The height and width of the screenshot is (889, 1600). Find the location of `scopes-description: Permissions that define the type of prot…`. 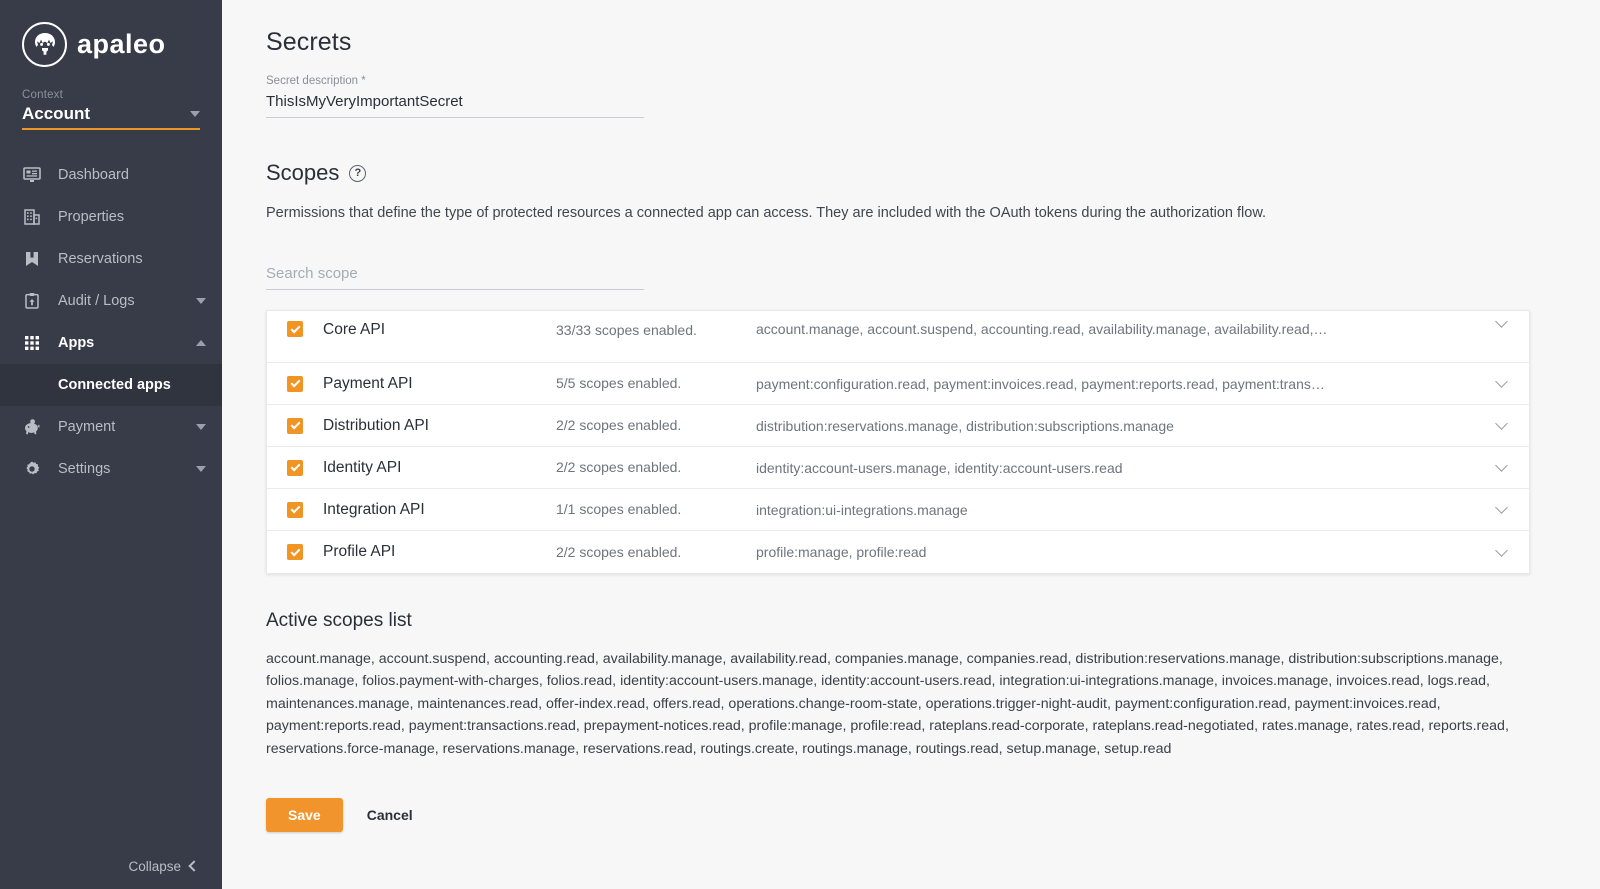

scopes-description: Permissions that define the type of prot… is located at coordinates (766, 213).